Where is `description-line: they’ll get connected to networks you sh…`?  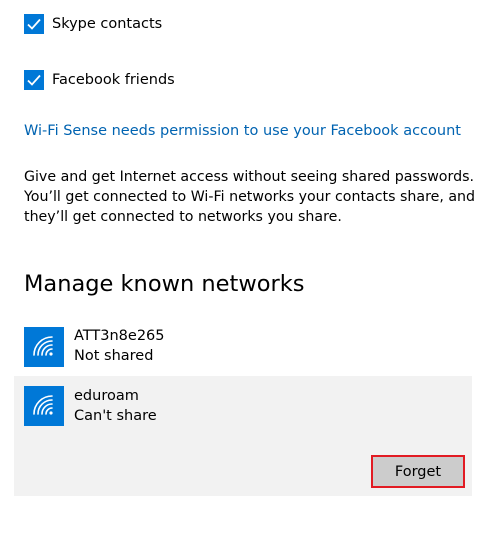 description-line: they’ll get connected to networks you sh… is located at coordinates (183, 217).